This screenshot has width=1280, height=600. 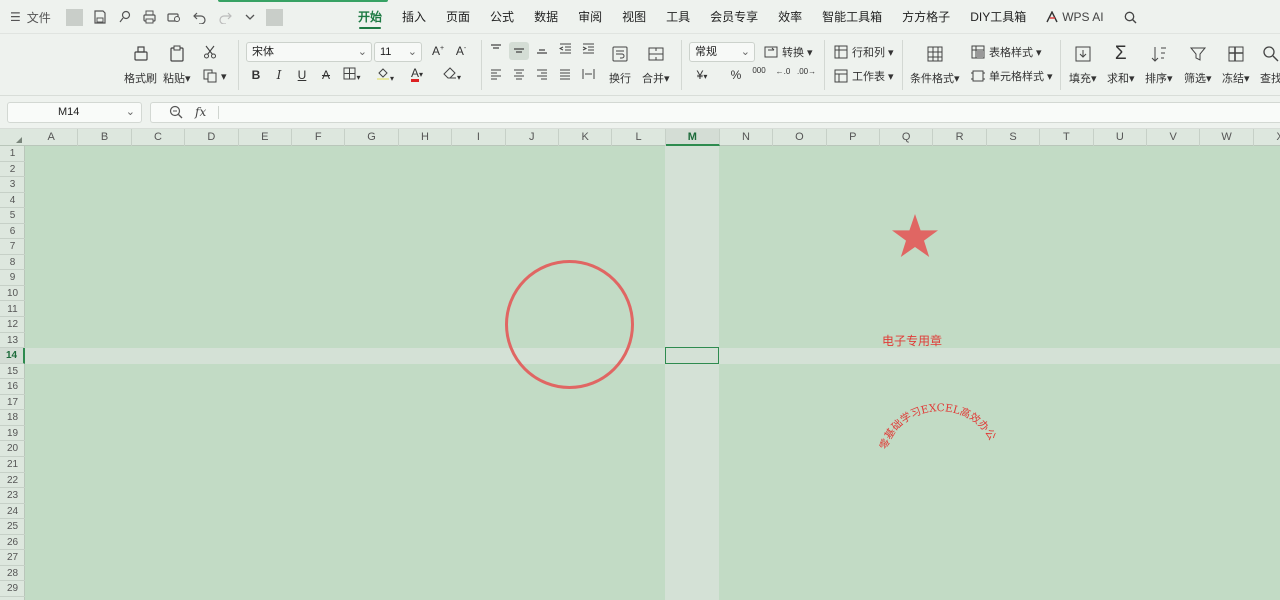 What do you see at coordinates (385, 75) in the screenshot?
I see `fill-color-button: ▾` at bounding box center [385, 75].